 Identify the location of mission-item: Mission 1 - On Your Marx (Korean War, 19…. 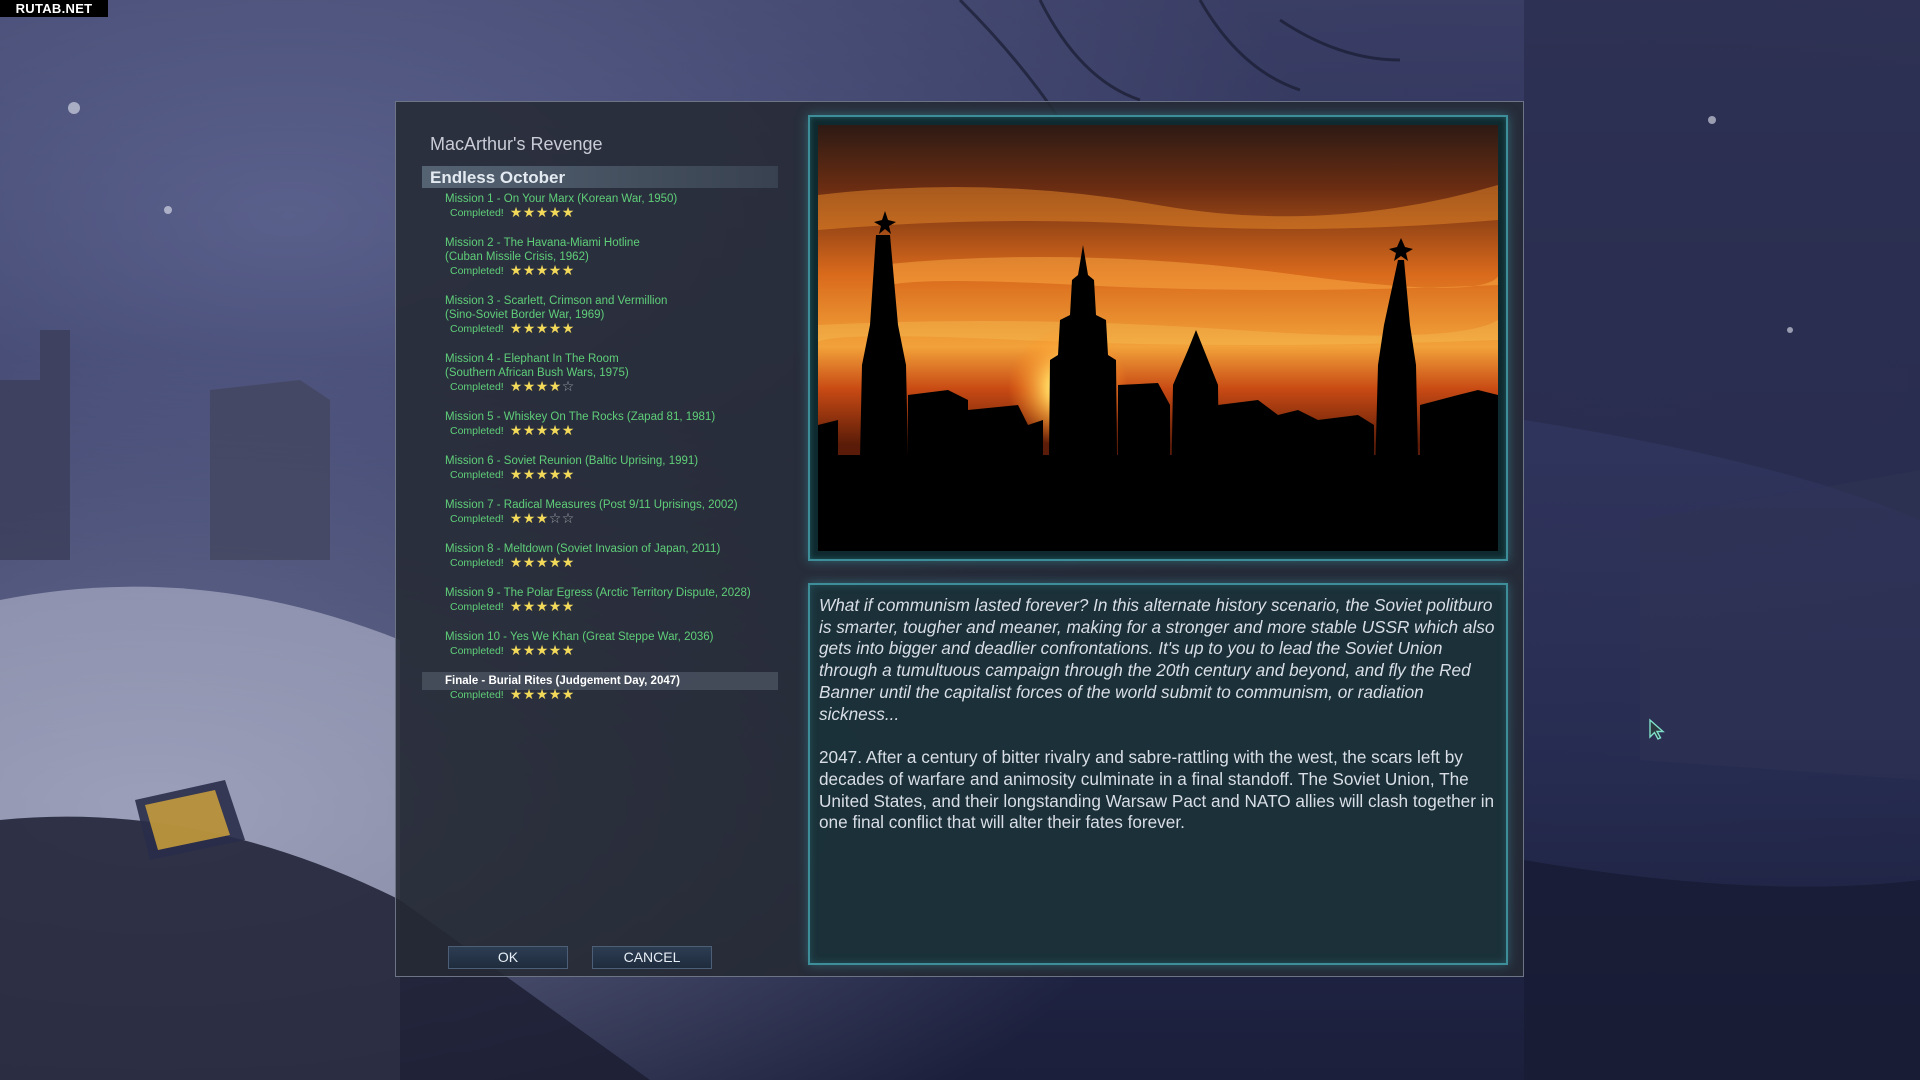
(591, 214).